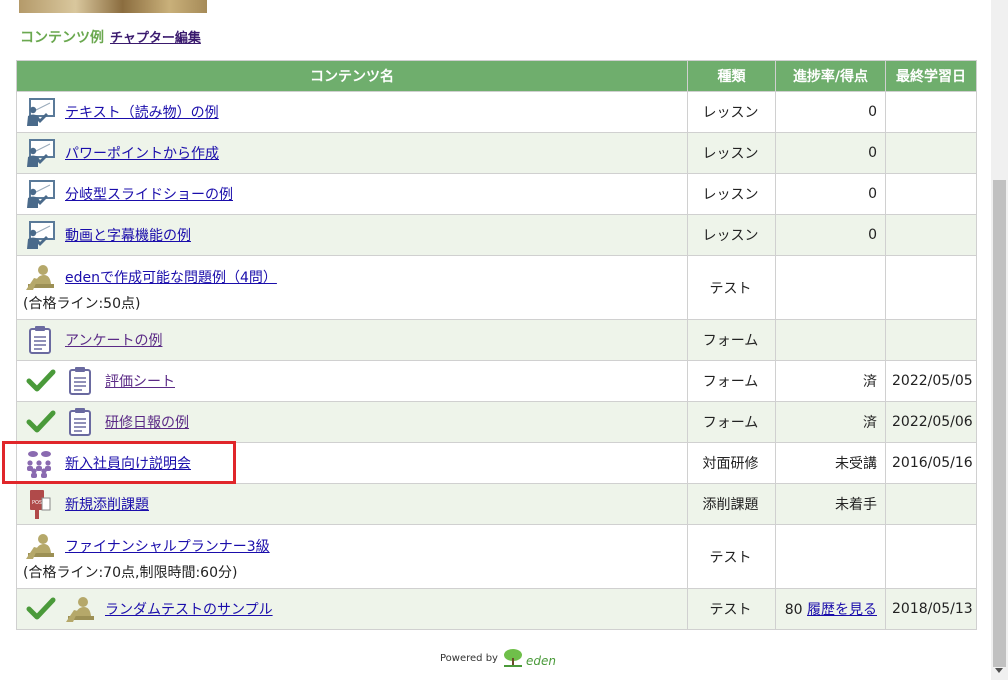 This screenshot has height=680, width=1008. I want to click on content-name-line: edenで作成可能な問題例（4問）, so click(351, 277).